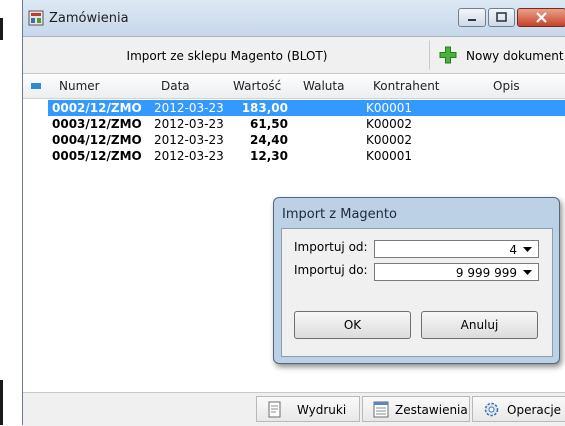 The width and height of the screenshot is (565, 426). I want to click on bottom-toolbar: Wydruki Zestawienia Operacje, so click(294, 409).